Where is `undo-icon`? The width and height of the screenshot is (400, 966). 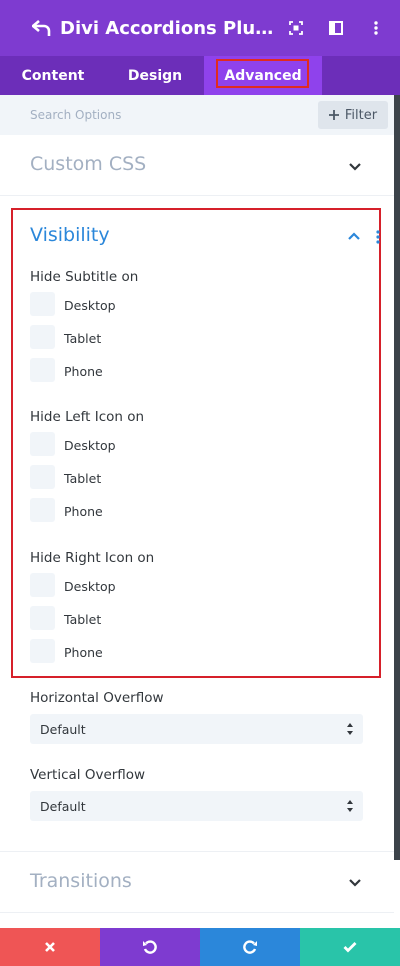 undo-icon is located at coordinates (150, 947).